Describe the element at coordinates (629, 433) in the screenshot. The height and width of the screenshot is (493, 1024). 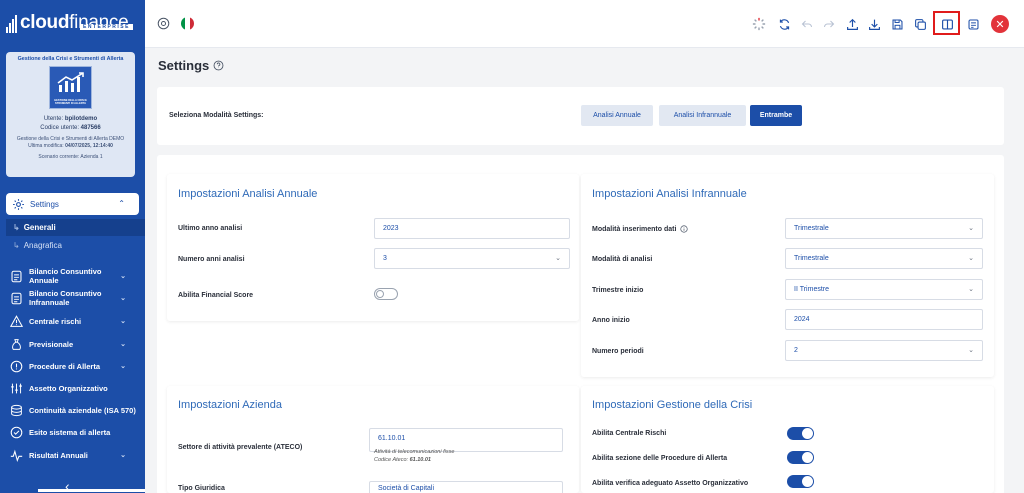
I see `crisis-row-label: Abilita Centrale Rischi` at that location.